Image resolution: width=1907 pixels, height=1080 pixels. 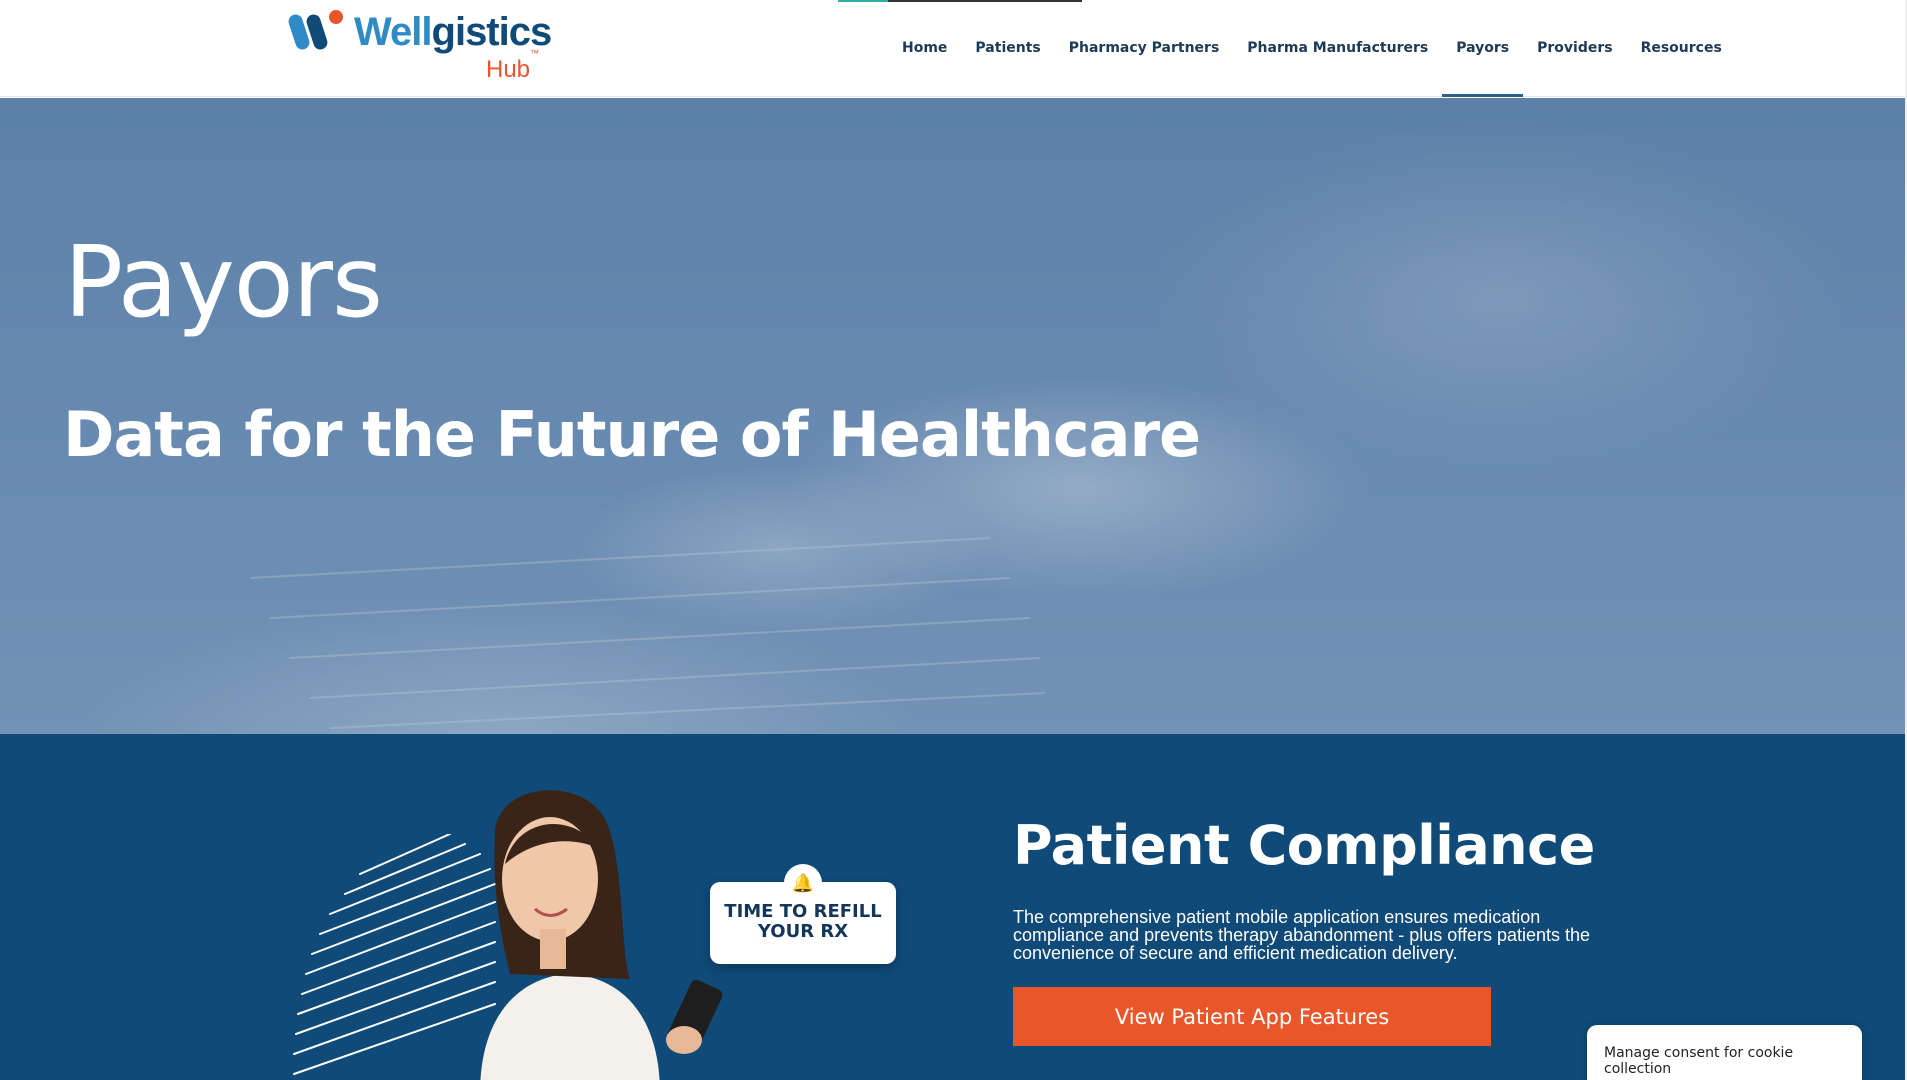 What do you see at coordinates (1483, 48) in the screenshot?
I see `nav-payors: Payors` at bounding box center [1483, 48].